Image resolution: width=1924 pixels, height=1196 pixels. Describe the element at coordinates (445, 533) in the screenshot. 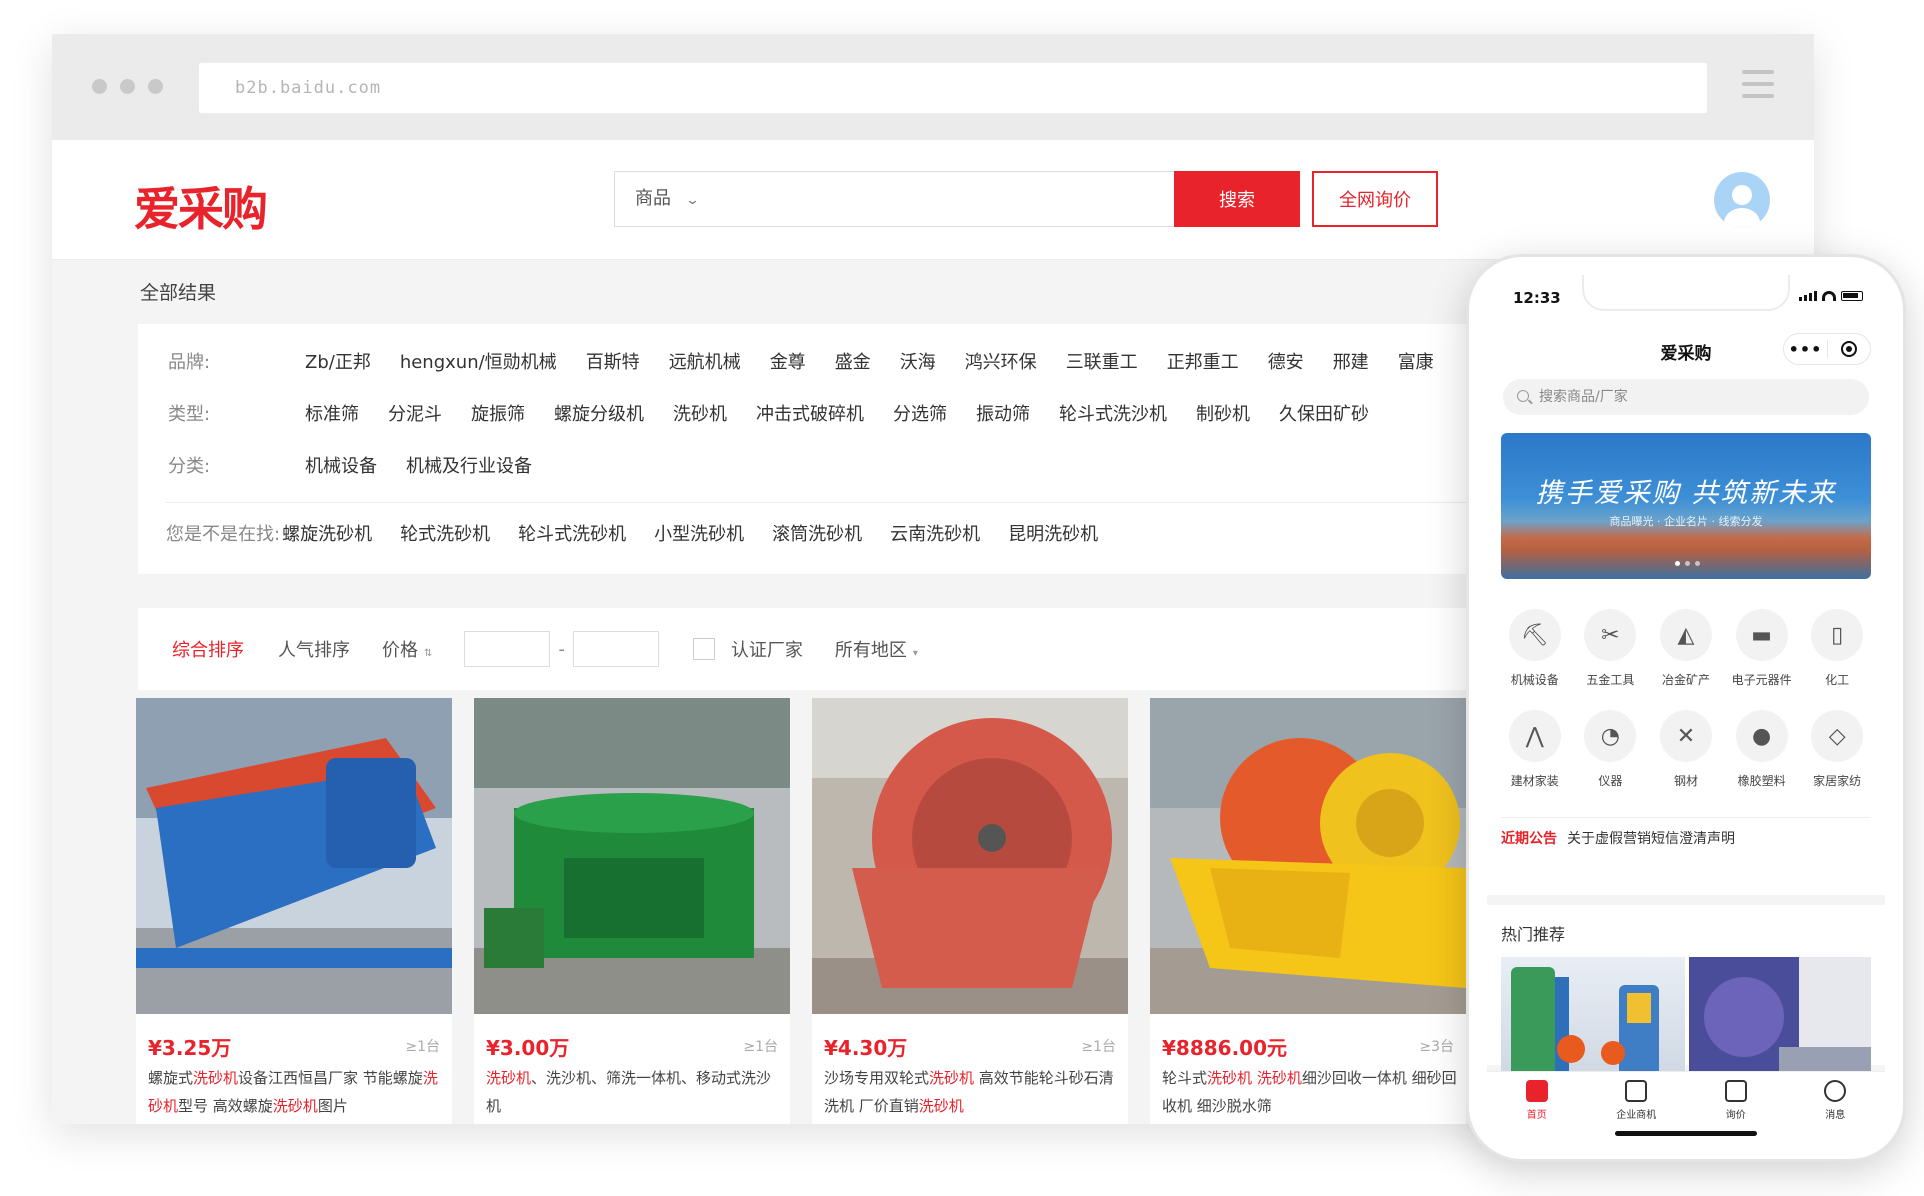

I see `suggest-option: 轮式洗砂机` at that location.